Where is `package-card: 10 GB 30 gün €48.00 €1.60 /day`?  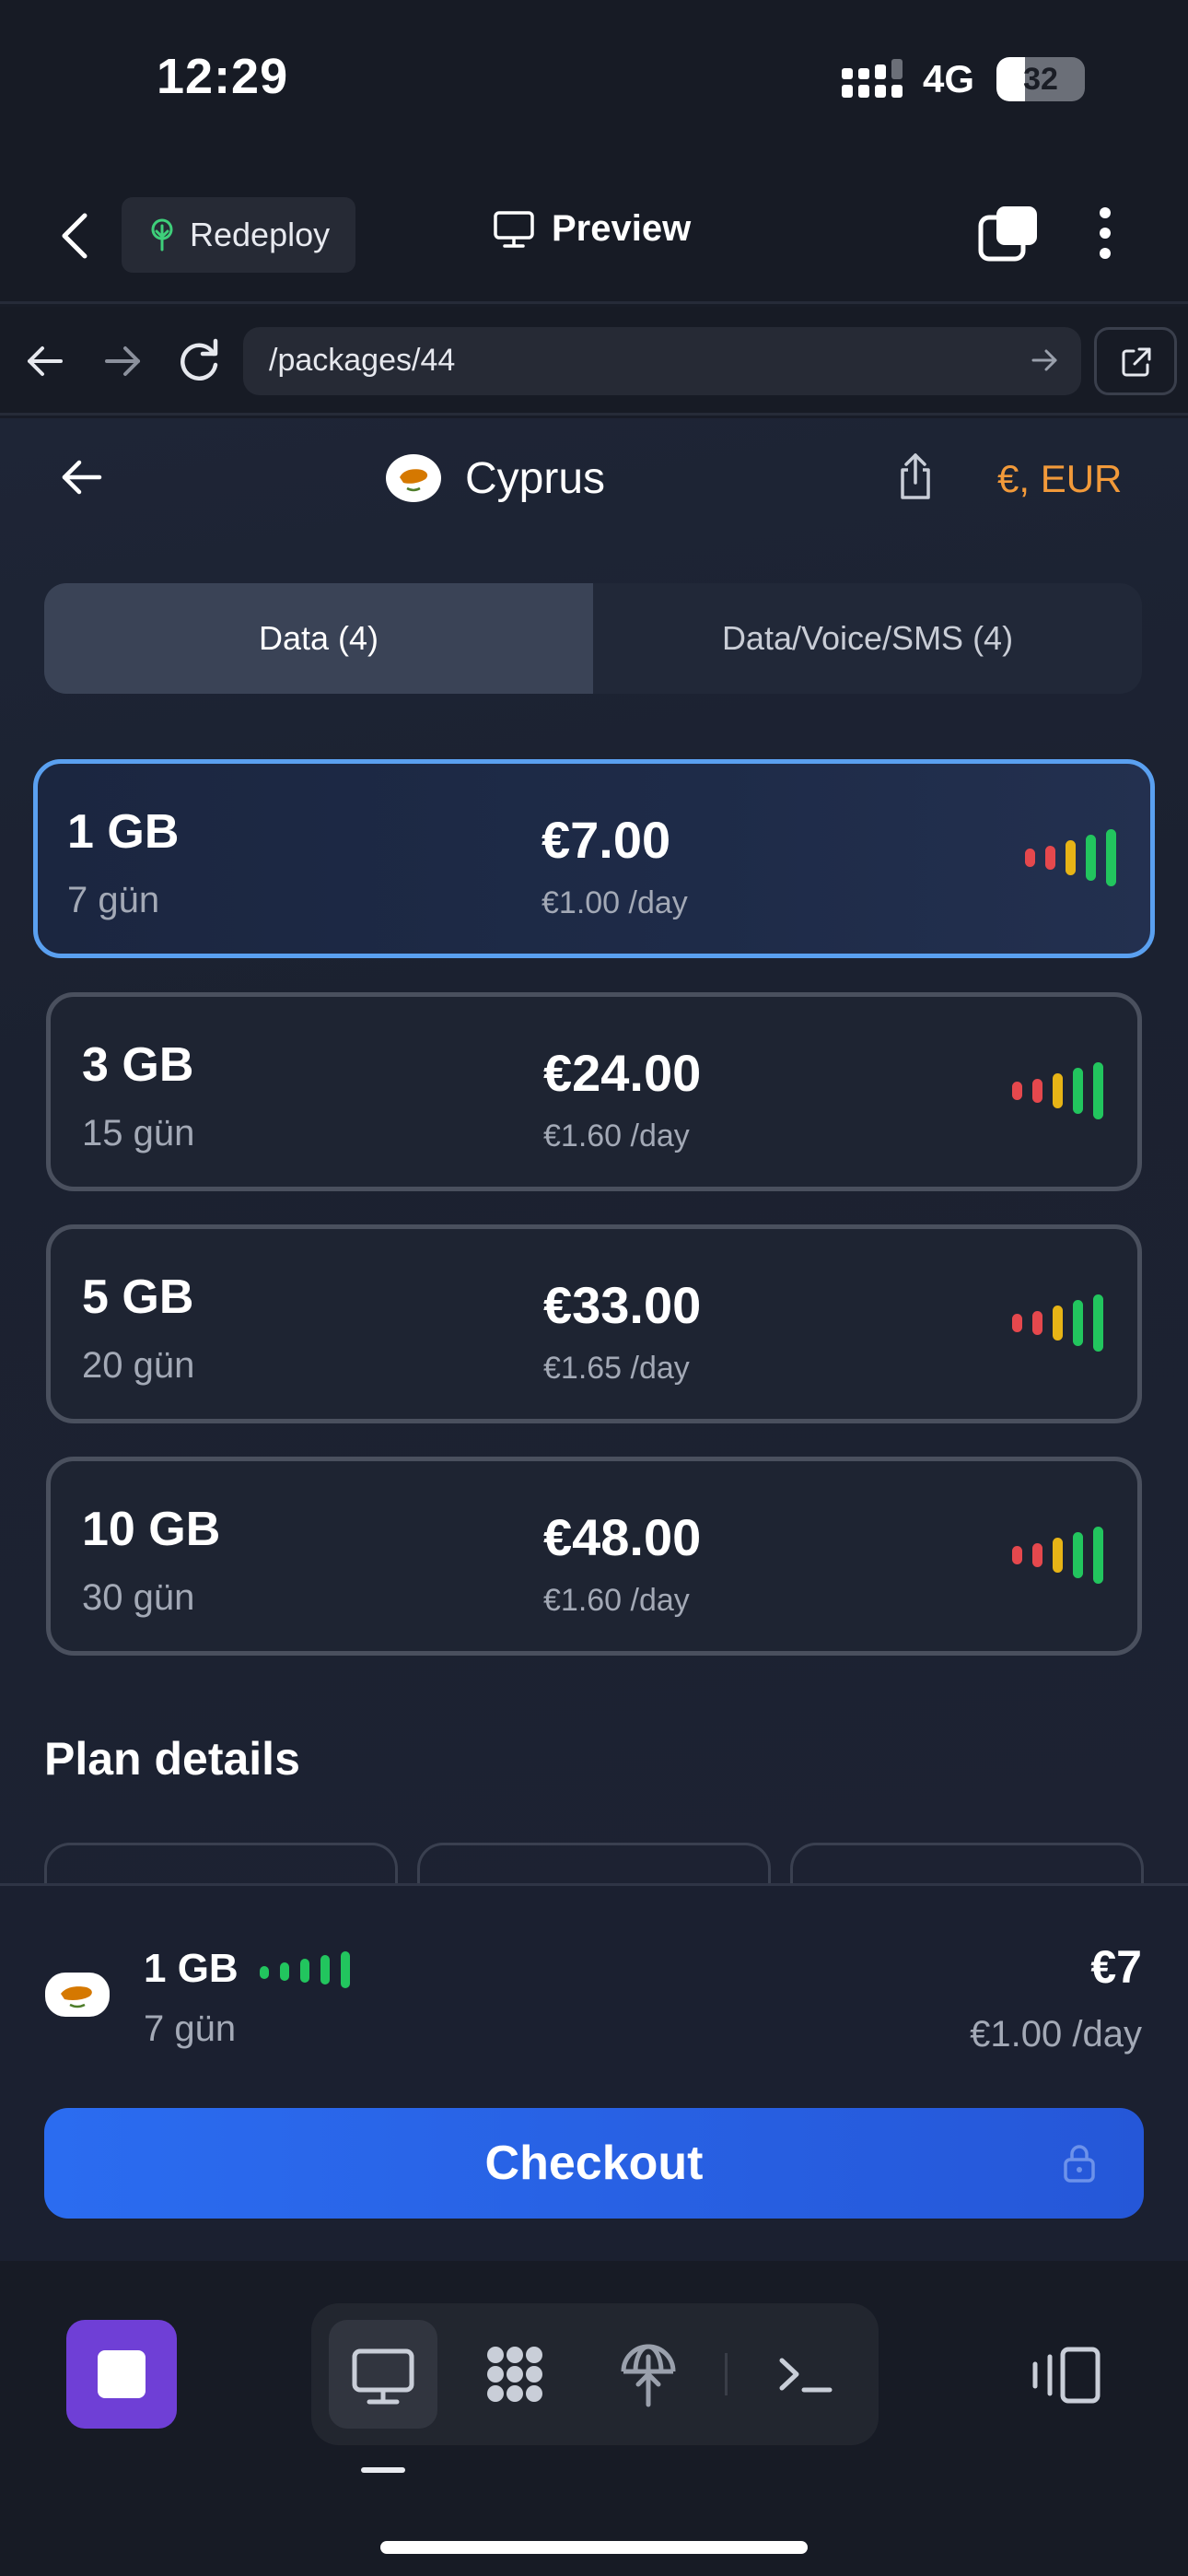
package-card: 10 GB 30 gün €48.00 €1.60 /day is located at coordinates (594, 1556).